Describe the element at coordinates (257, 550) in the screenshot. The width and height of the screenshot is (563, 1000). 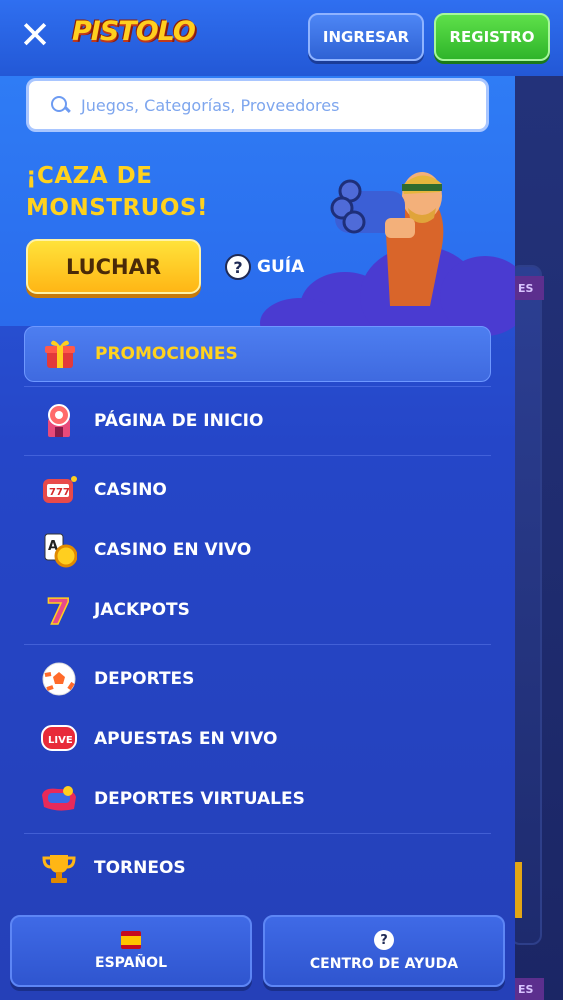
I see `menu-item-casino-en-vivo: A CASINO EN VIVO` at that location.